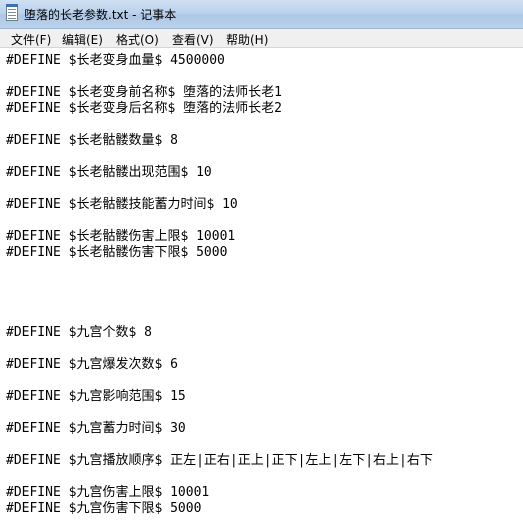 Image resolution: width=523 pixels, height=527 pixels. What do you see at coordinates (82, 39) in the screenshot?
I see `menu-edit: 编辑(E)` at bounding box center [82, 39].